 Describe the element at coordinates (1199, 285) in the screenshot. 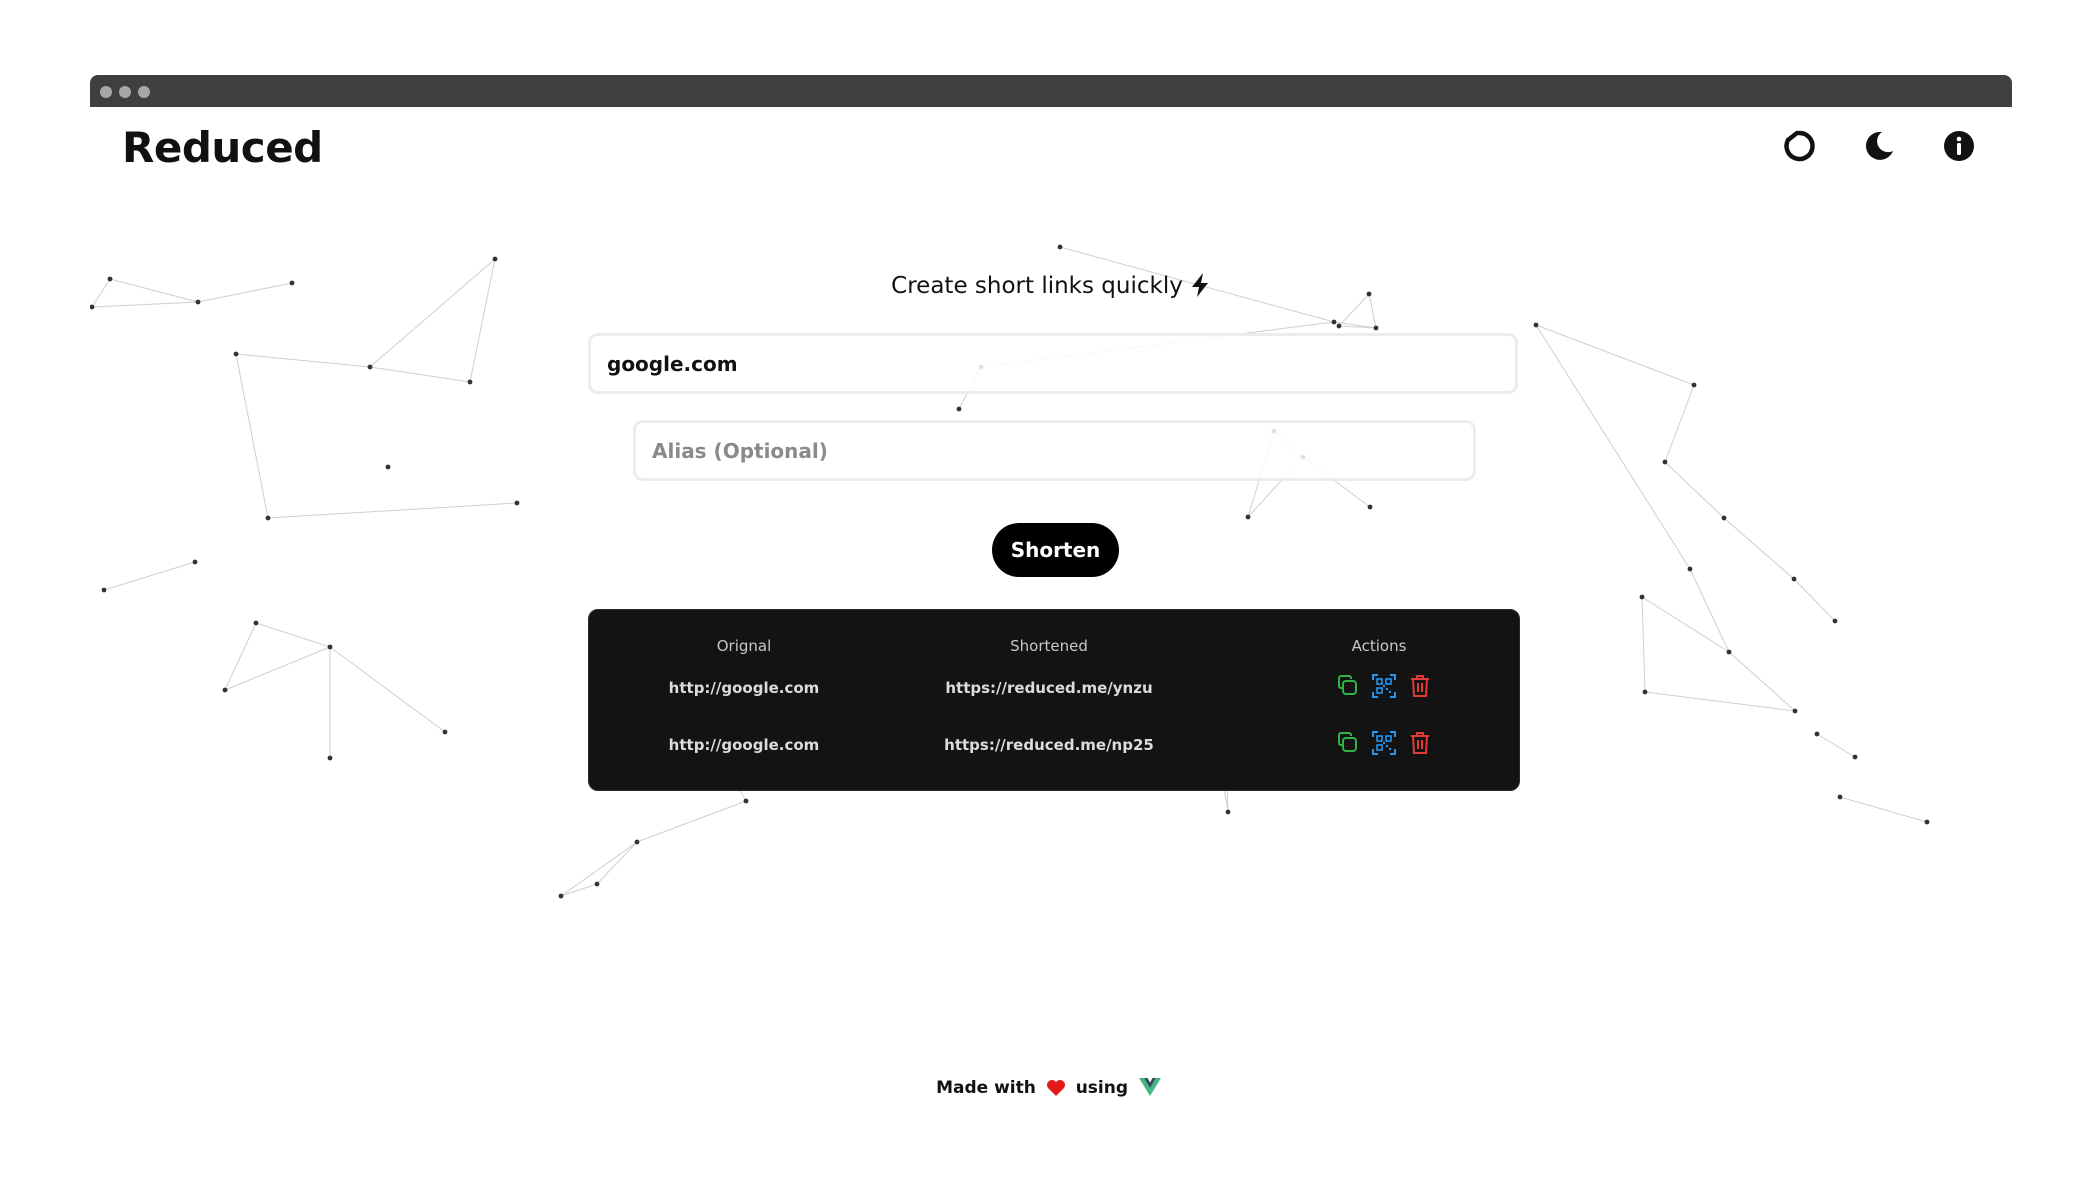

I see `lightning-icon` at that location.